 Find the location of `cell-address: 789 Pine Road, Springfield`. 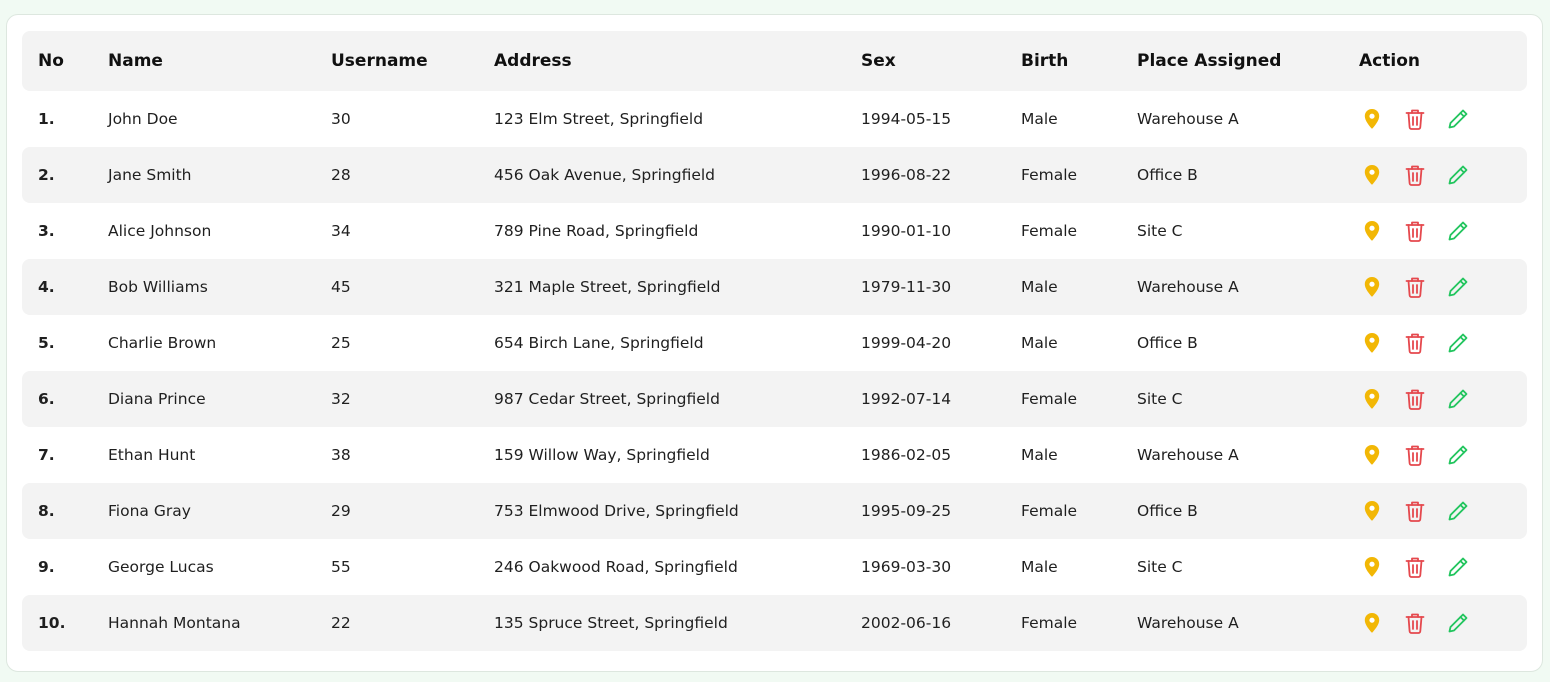

cell-address: 789 Pine Road, Springfield is located at coordinates (596, 231).